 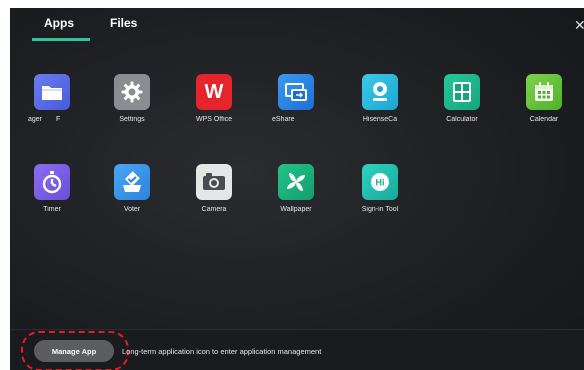 I want to click on gear-icon, so click(x=132, y=92).